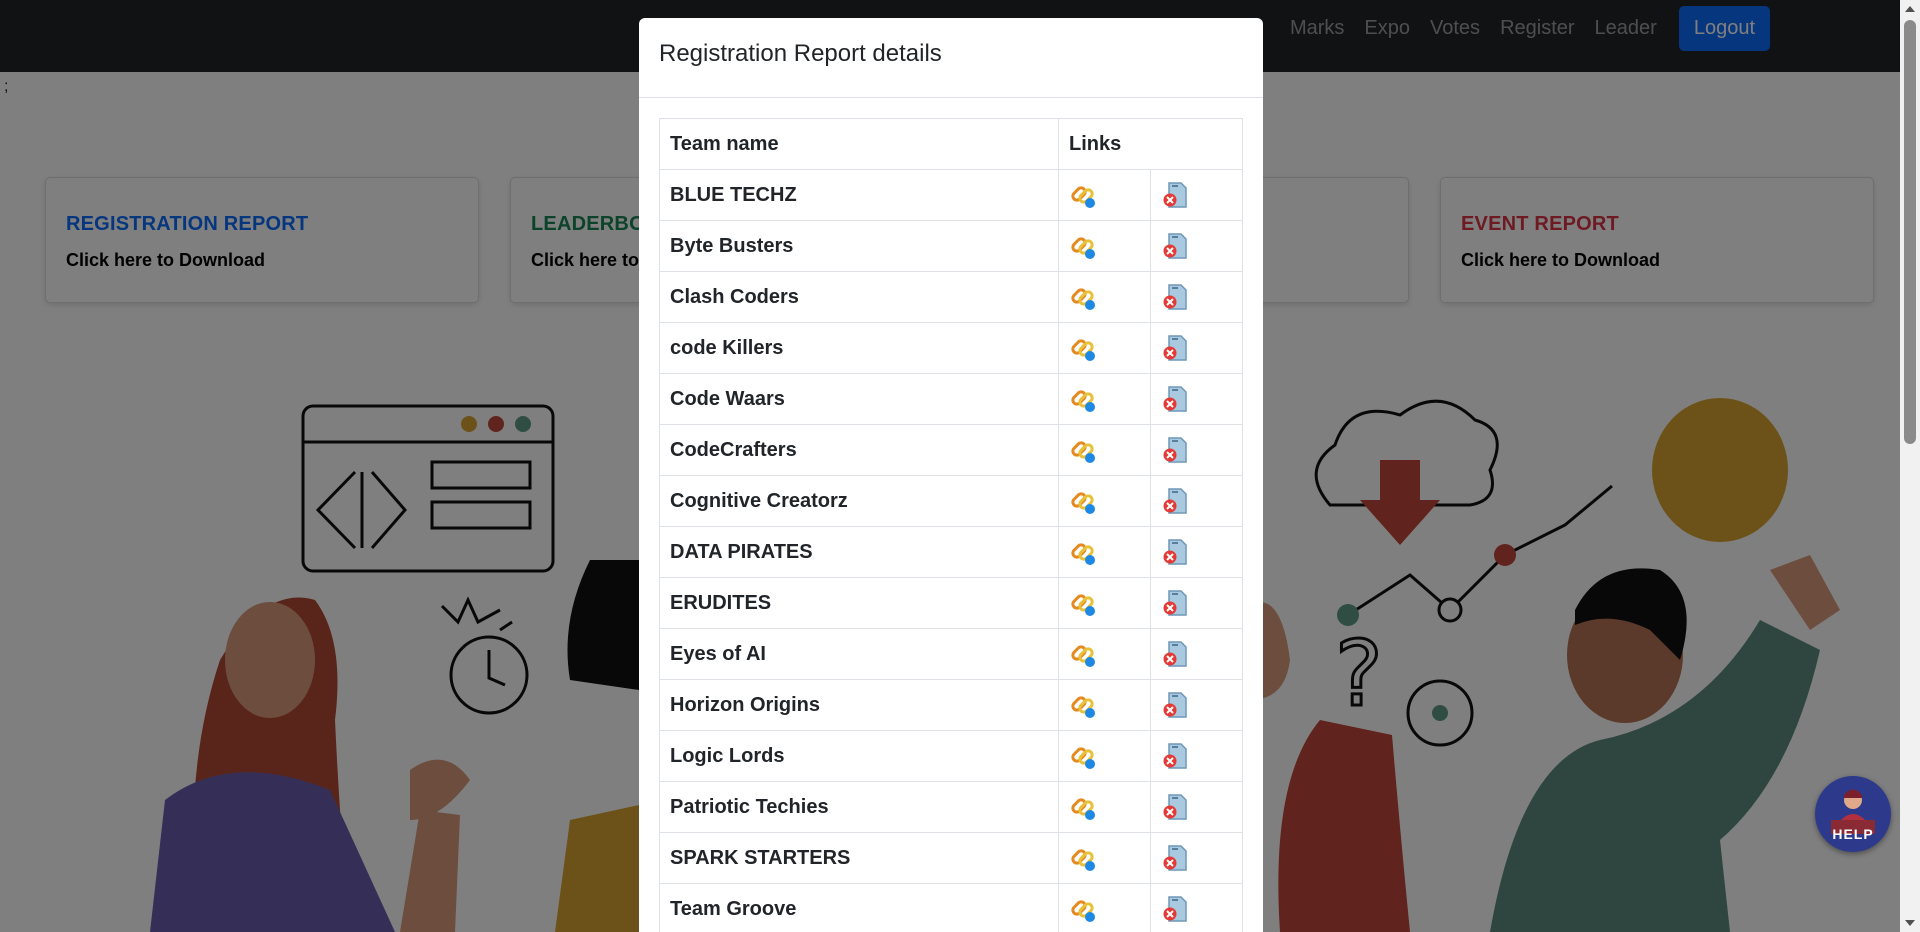 This screenshot has height=932, width=1920. What do you see at coordinates (859, 246) in the screenshot?
I see `team-name-cell: Byte Busters` at bounding box center [859, 246].